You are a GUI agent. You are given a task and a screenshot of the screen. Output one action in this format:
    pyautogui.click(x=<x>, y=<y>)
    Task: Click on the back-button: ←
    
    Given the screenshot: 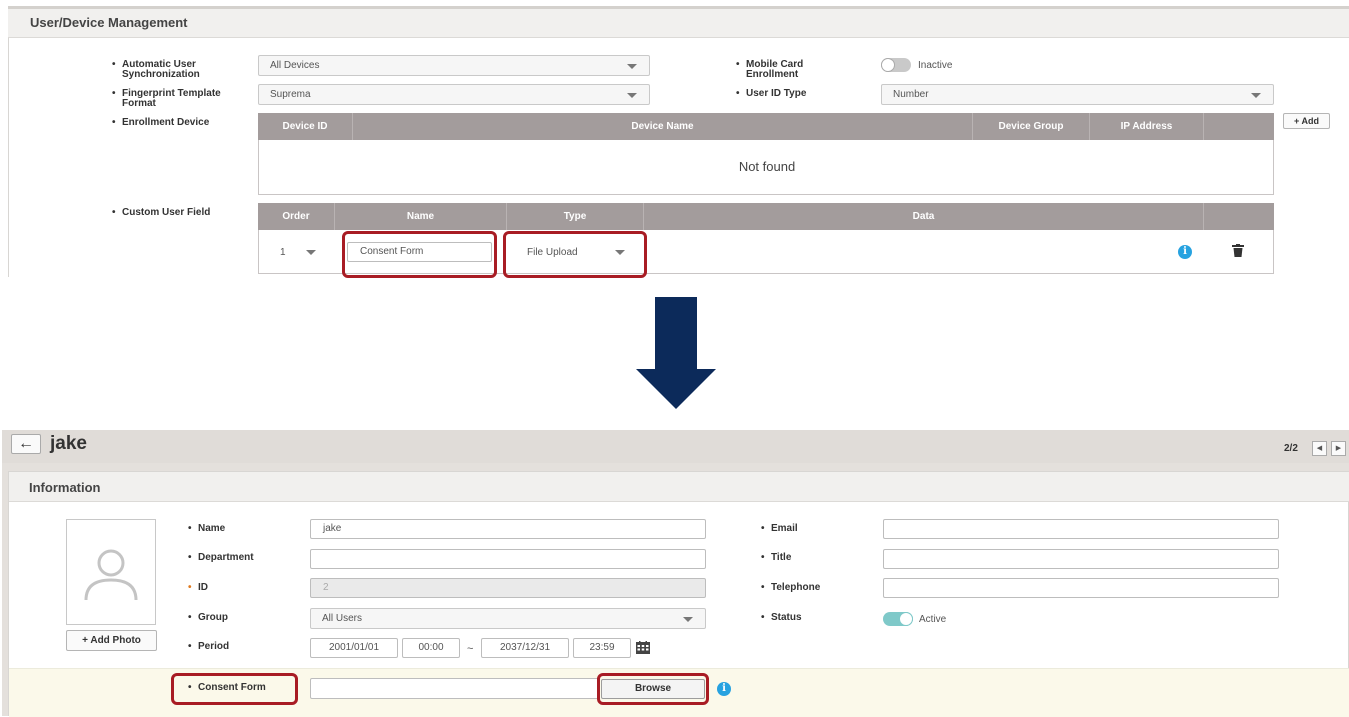 What is the action you would take?
    pyautogui.click(x=26, y=444)
    